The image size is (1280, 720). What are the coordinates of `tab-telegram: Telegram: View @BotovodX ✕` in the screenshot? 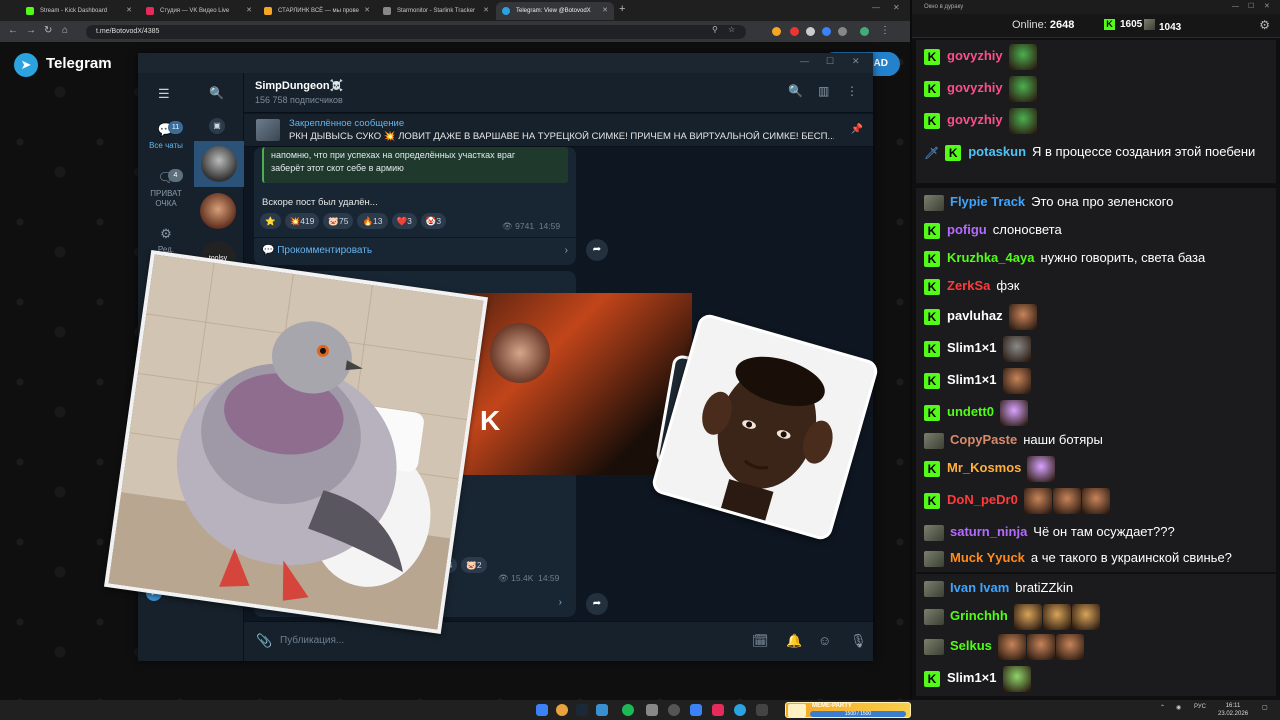 It's located at (555, 11).